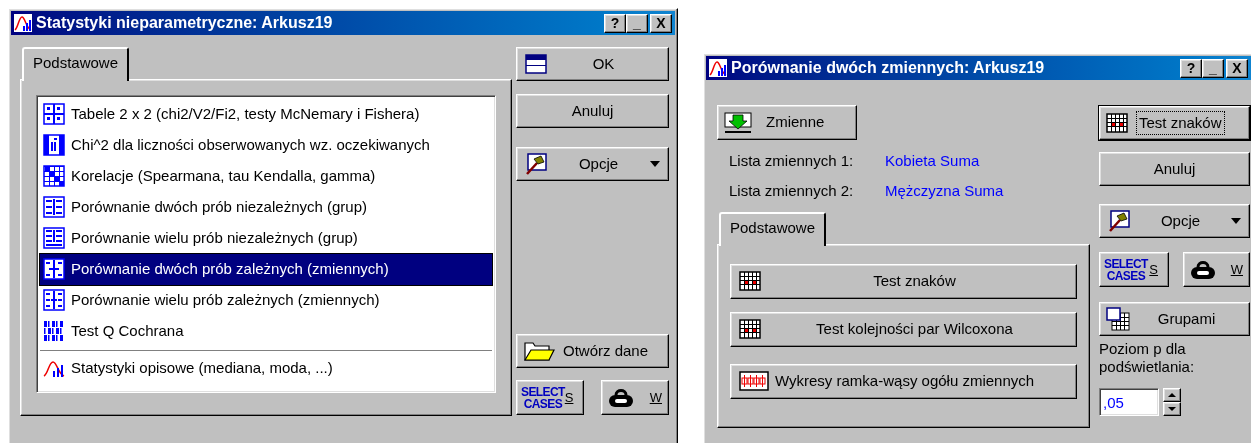 This screenshot has width=1251, height=443. What do you see at coordinates (738, 122) in the screenshot?
I see `download-icon` at bounding box center [738, 122].